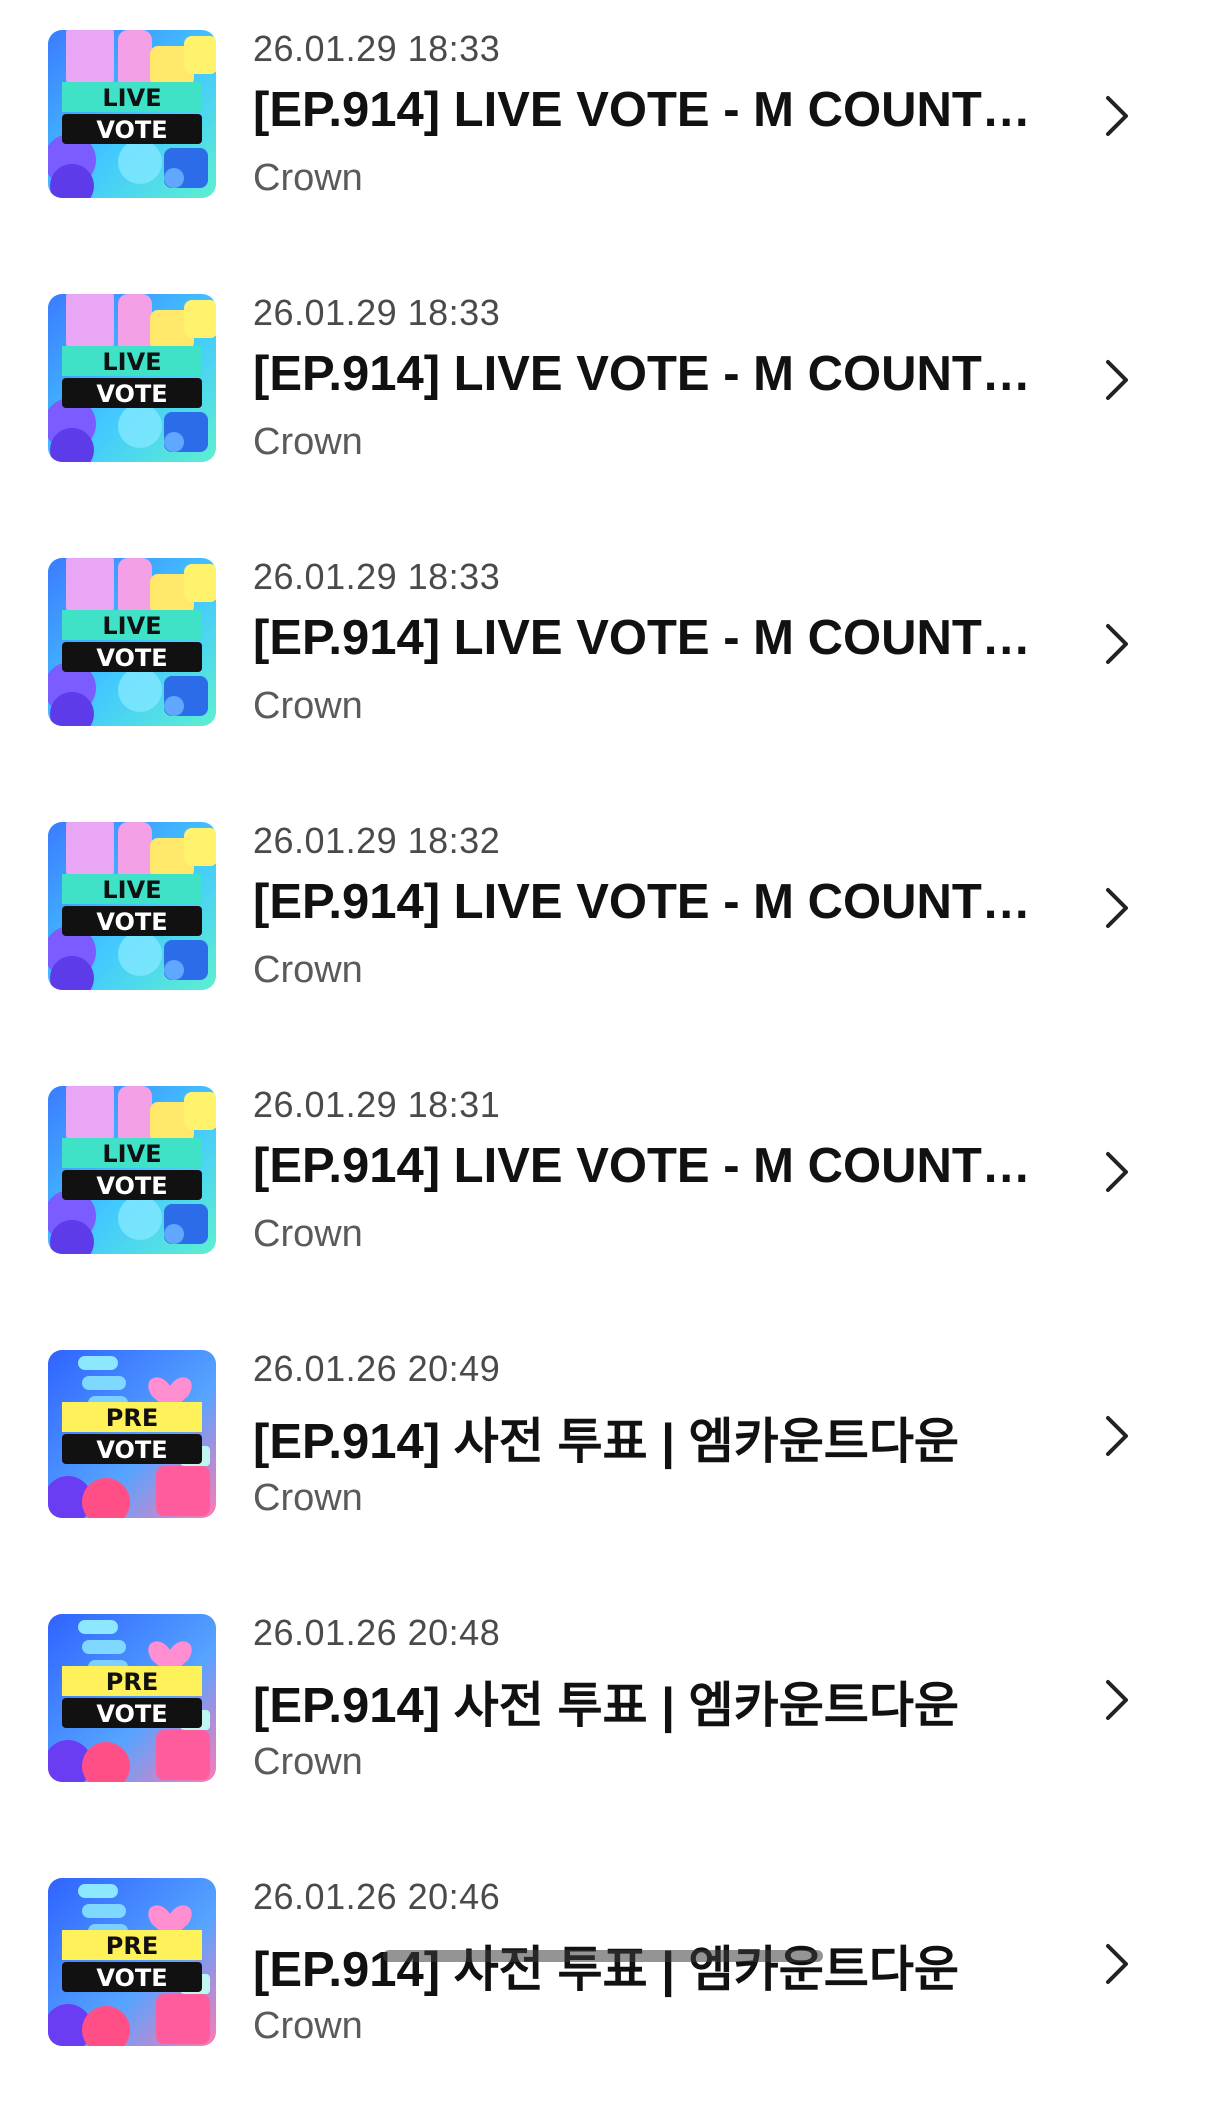 Image resolution: width=1206 pixels, height=2112 pixels. What do you see at coordinates (377, 1368) in the screenshot?
I see `item-timestamp: 26.01.26 20:49` at bounding box center [377, 1368].